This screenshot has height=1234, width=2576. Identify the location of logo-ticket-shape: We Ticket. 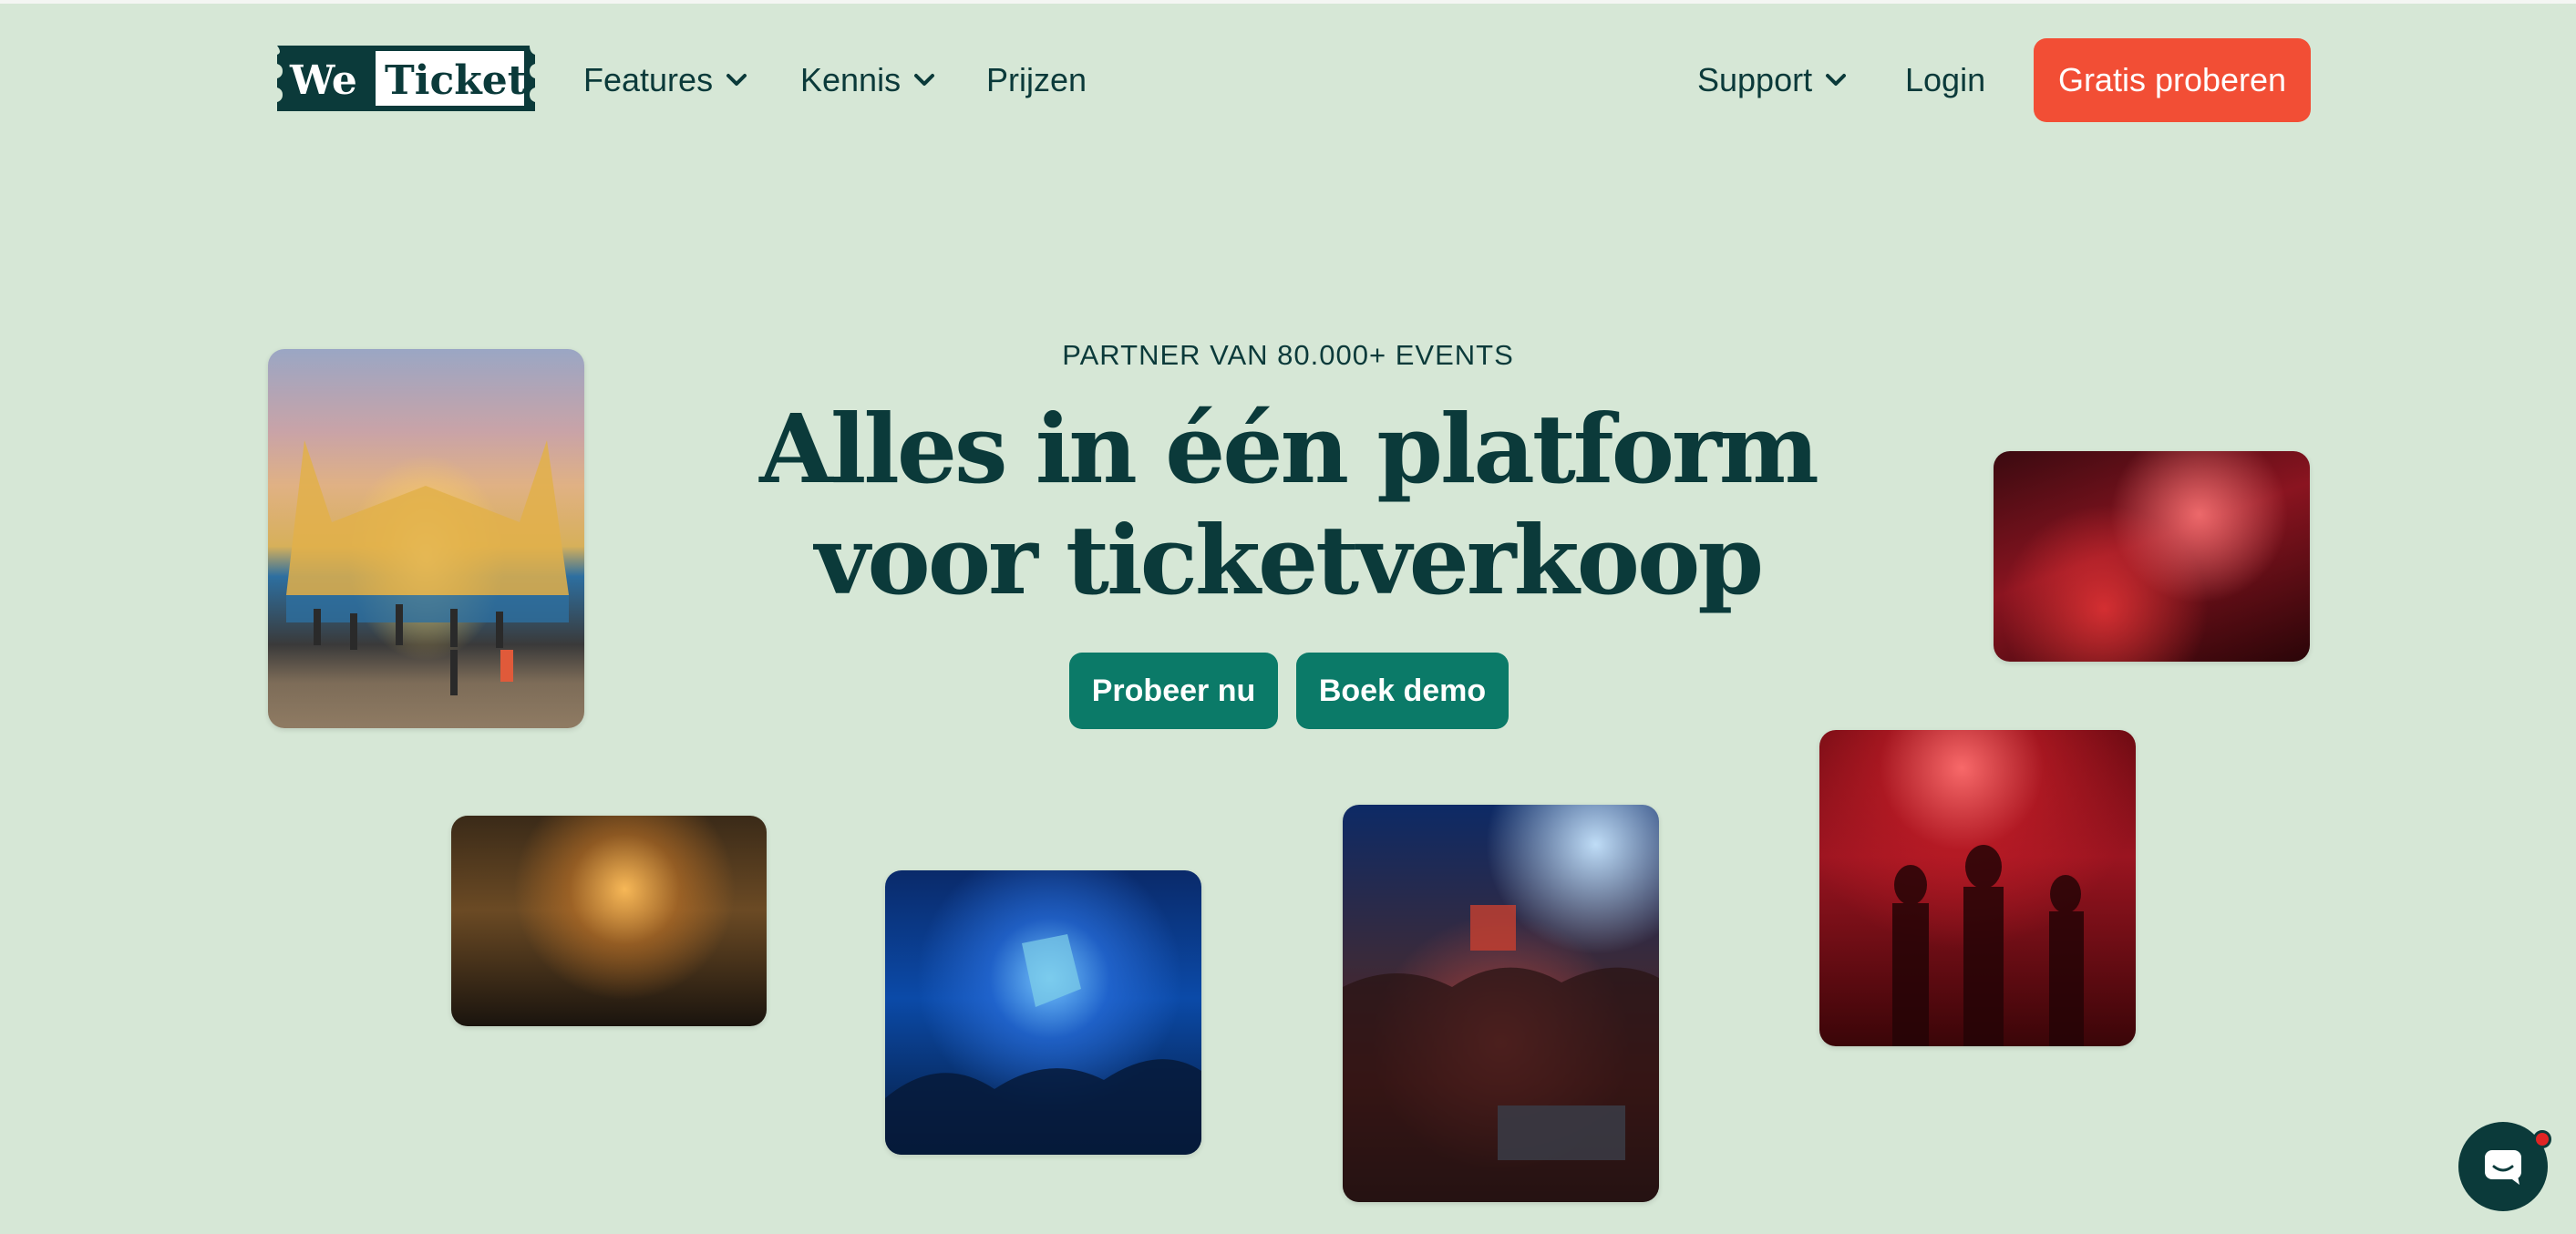
(406, 78).